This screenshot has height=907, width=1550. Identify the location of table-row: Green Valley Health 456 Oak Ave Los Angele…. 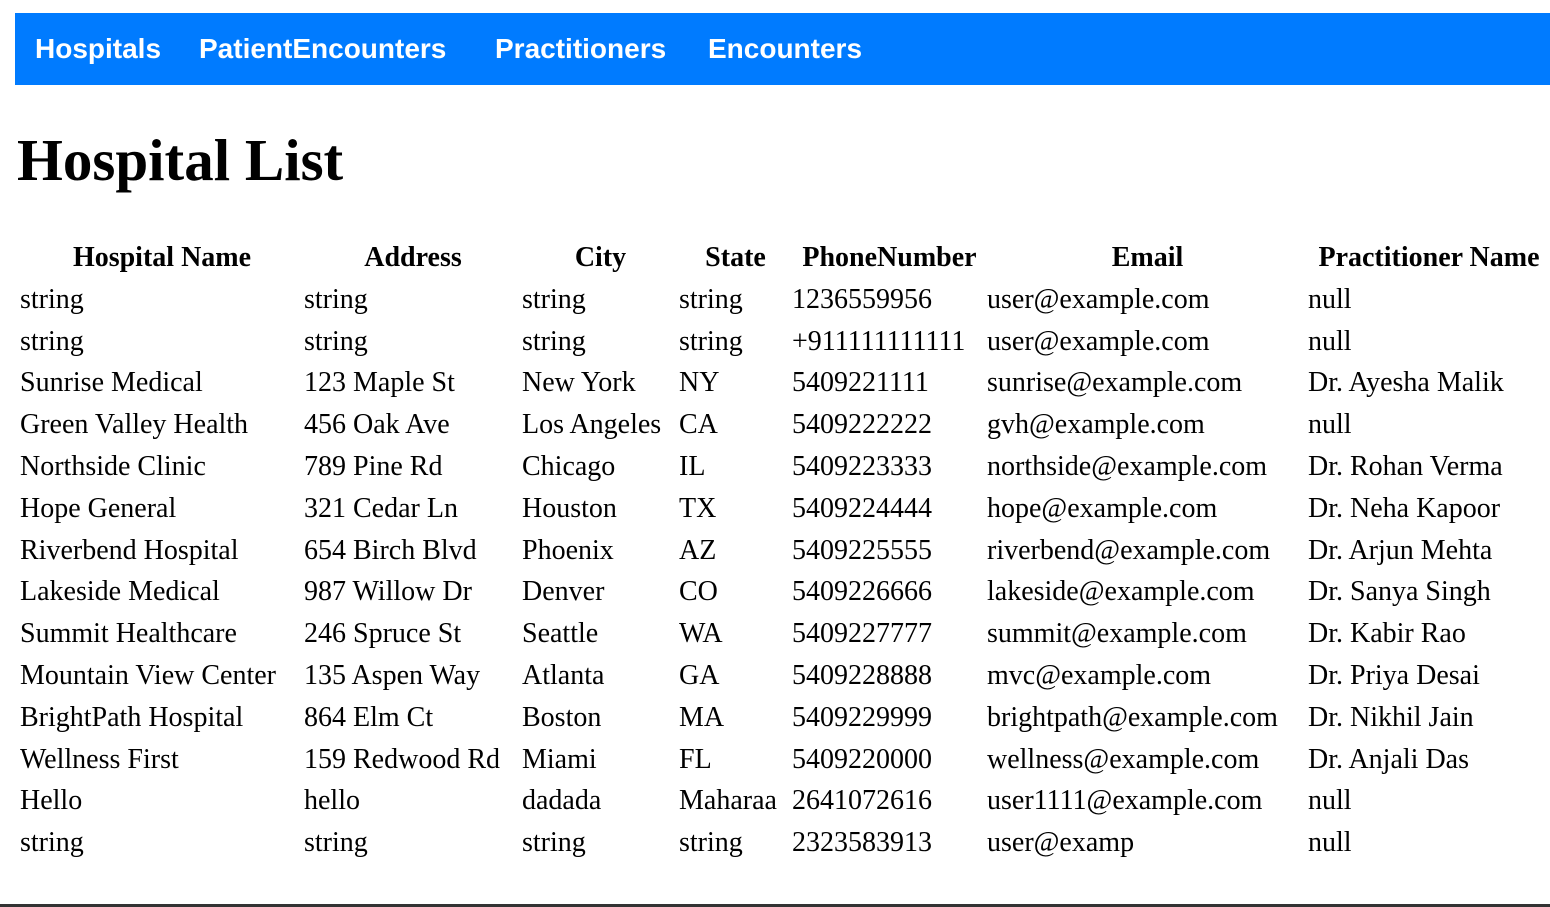
(785, 425).